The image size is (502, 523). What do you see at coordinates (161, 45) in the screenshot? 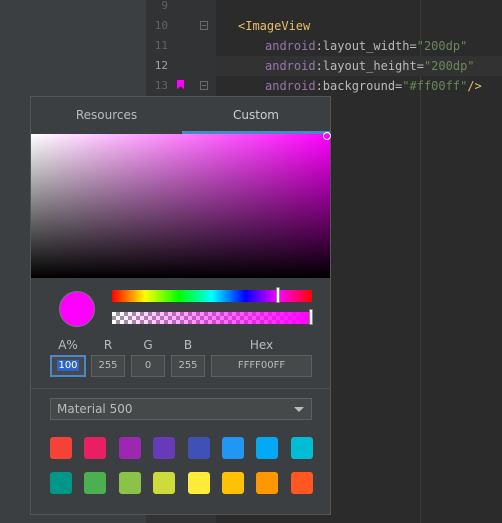
I see `line-number: 11` at bounding box center [161, 45].